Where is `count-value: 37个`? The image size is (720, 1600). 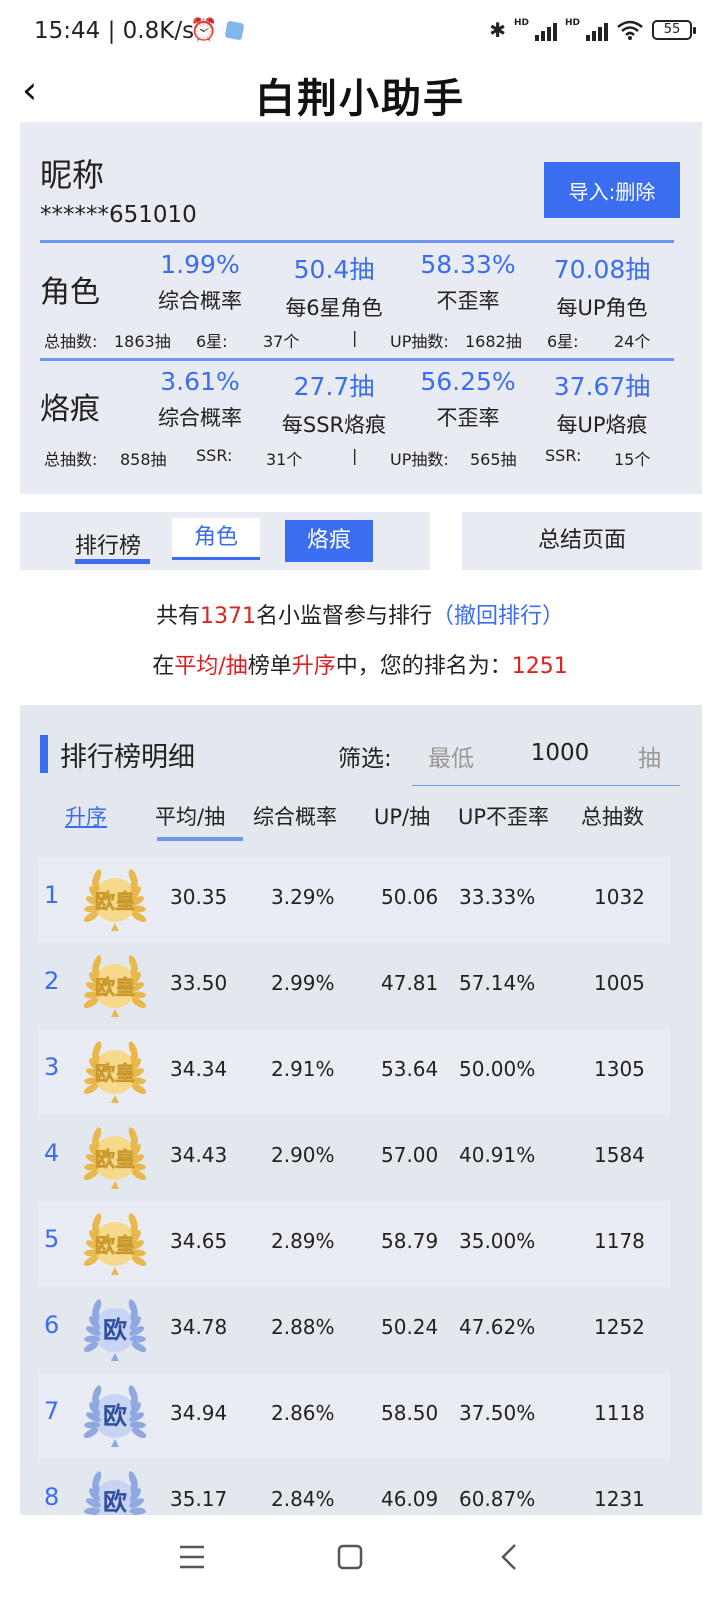
count-value: 37个 is located at coordinates (281, 341).